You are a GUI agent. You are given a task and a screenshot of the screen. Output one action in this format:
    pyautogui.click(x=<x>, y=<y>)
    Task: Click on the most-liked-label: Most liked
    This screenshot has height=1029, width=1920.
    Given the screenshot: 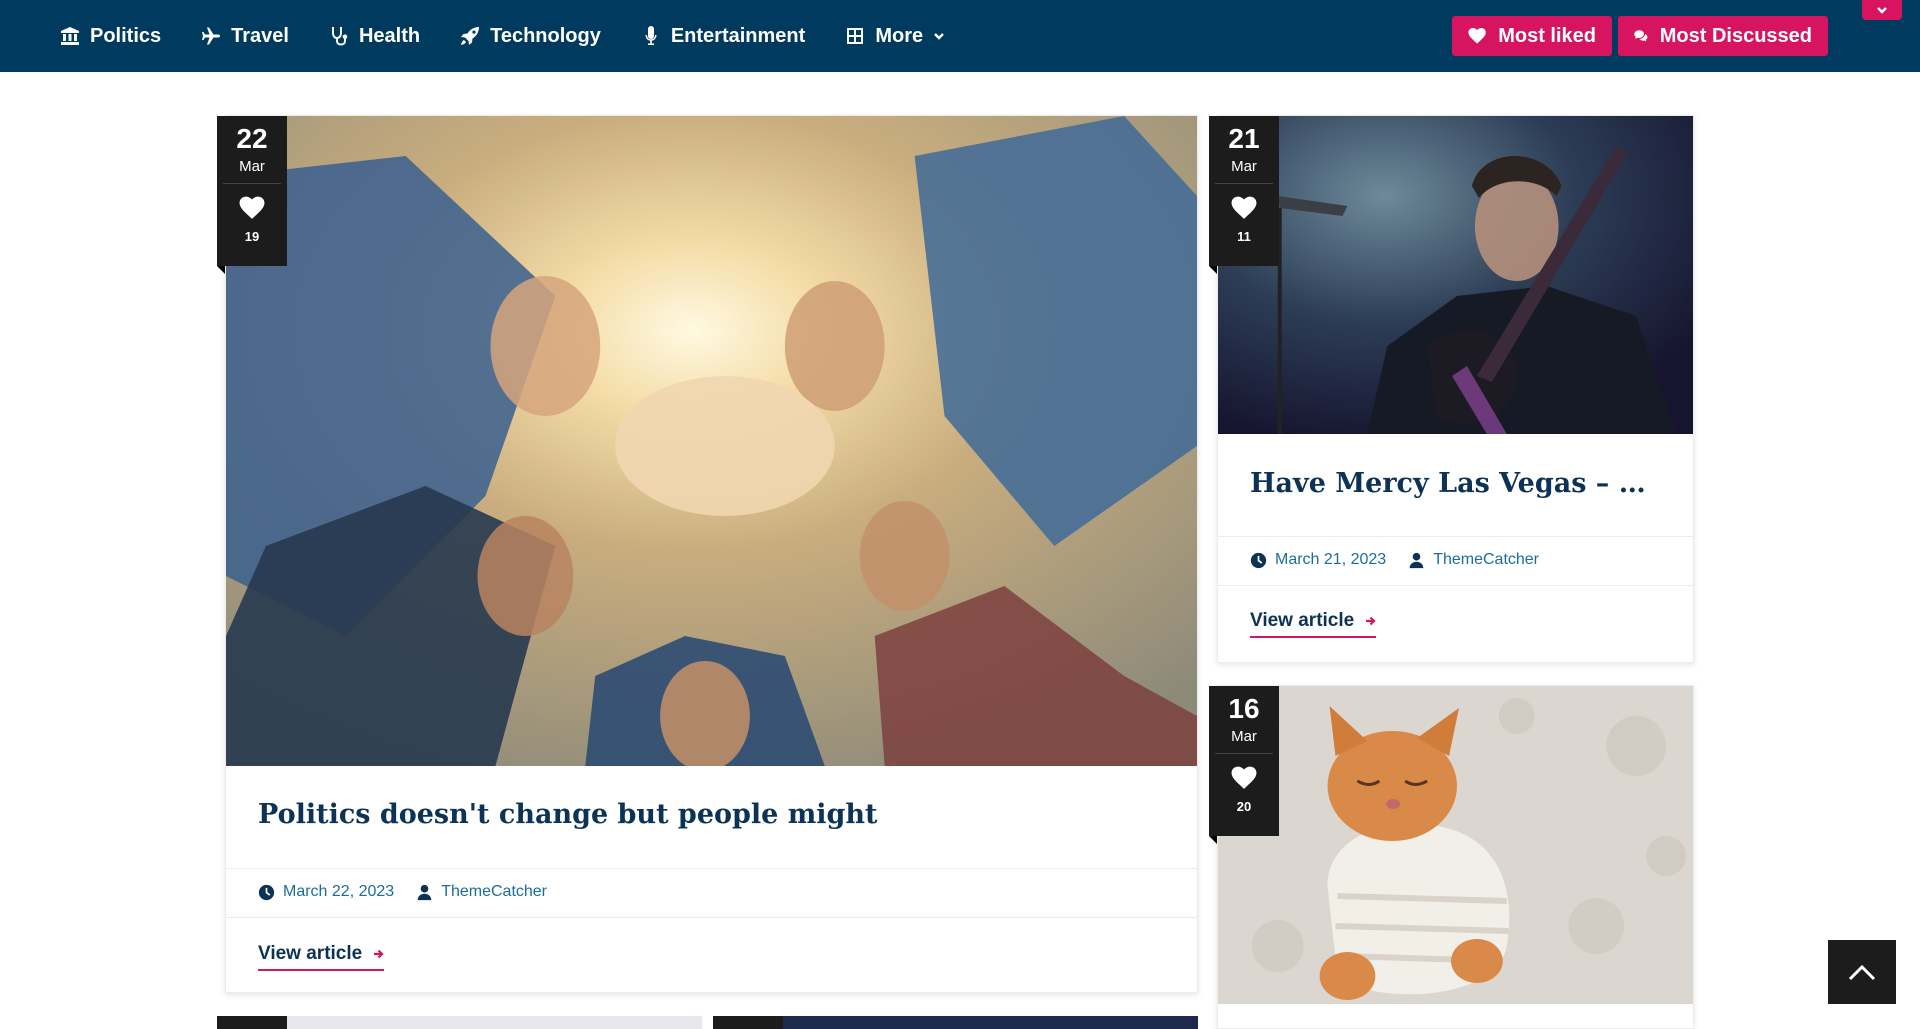 What is the action you would take?
    pyautogui.click(x=1547, y=35)
    